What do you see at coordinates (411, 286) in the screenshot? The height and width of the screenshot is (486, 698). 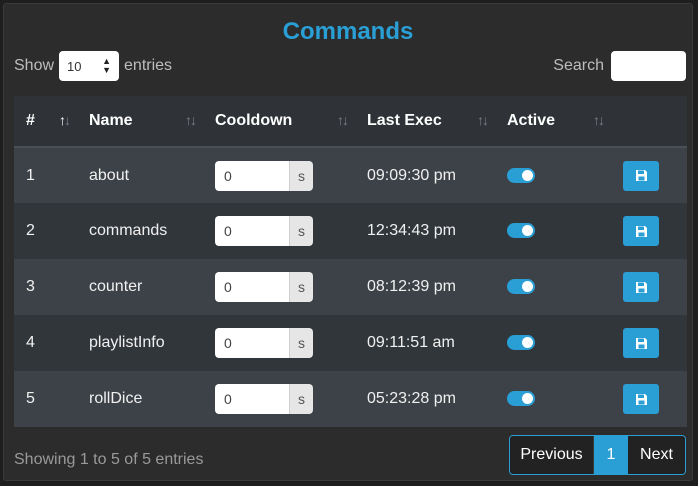 I see `last-exec: 08:12:39 pm` at bounding box center [411, 286].